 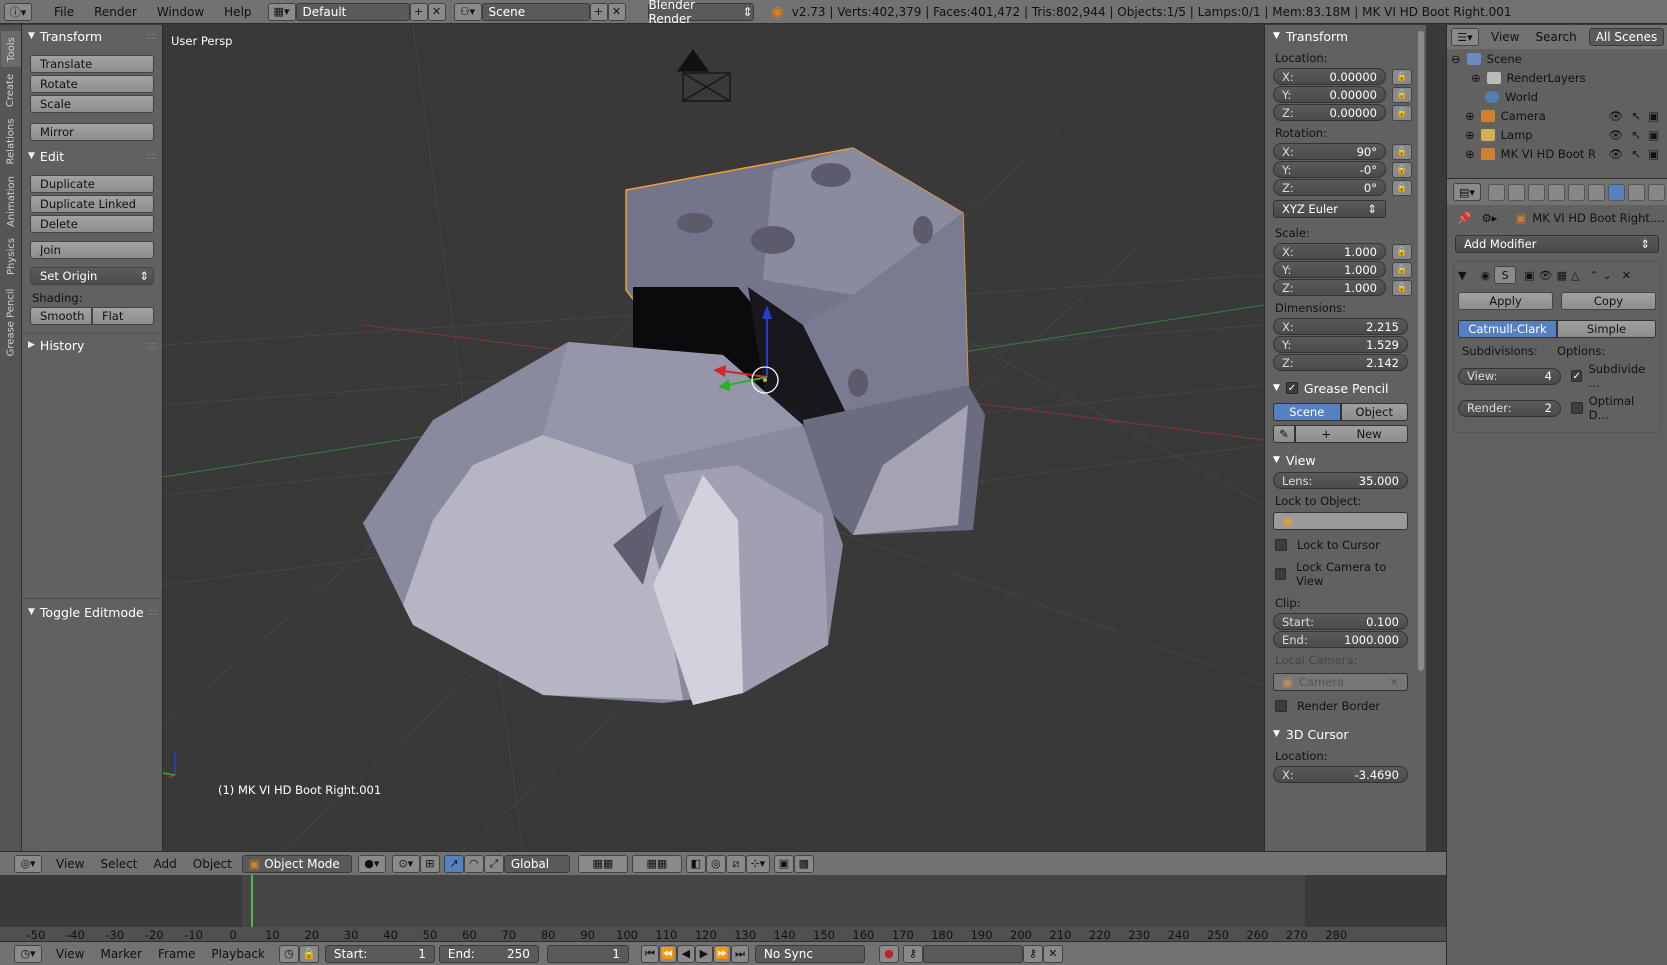 I want to click on outliner-row-world: World, so click(x=1557, y=96).